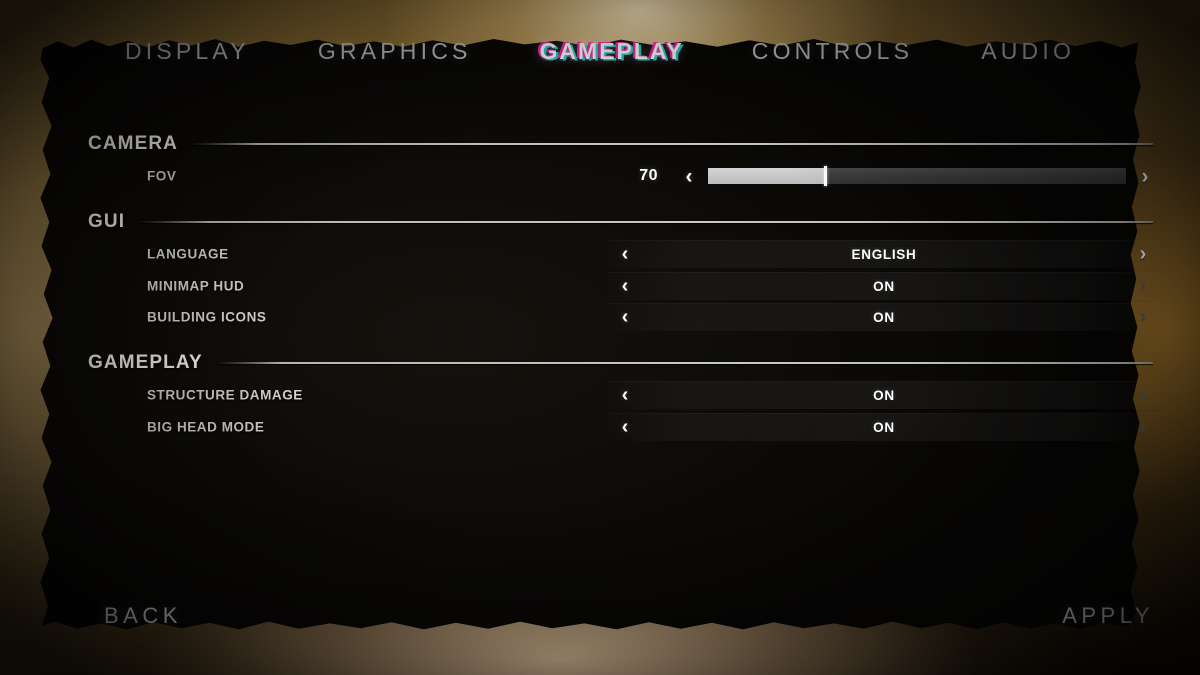 The height and width of the screenshot is (675, 1200). Describe the element at coordinates (1145, 176) in the screenshot. I see `fov-increase-arrow-icon: ›` at that location.